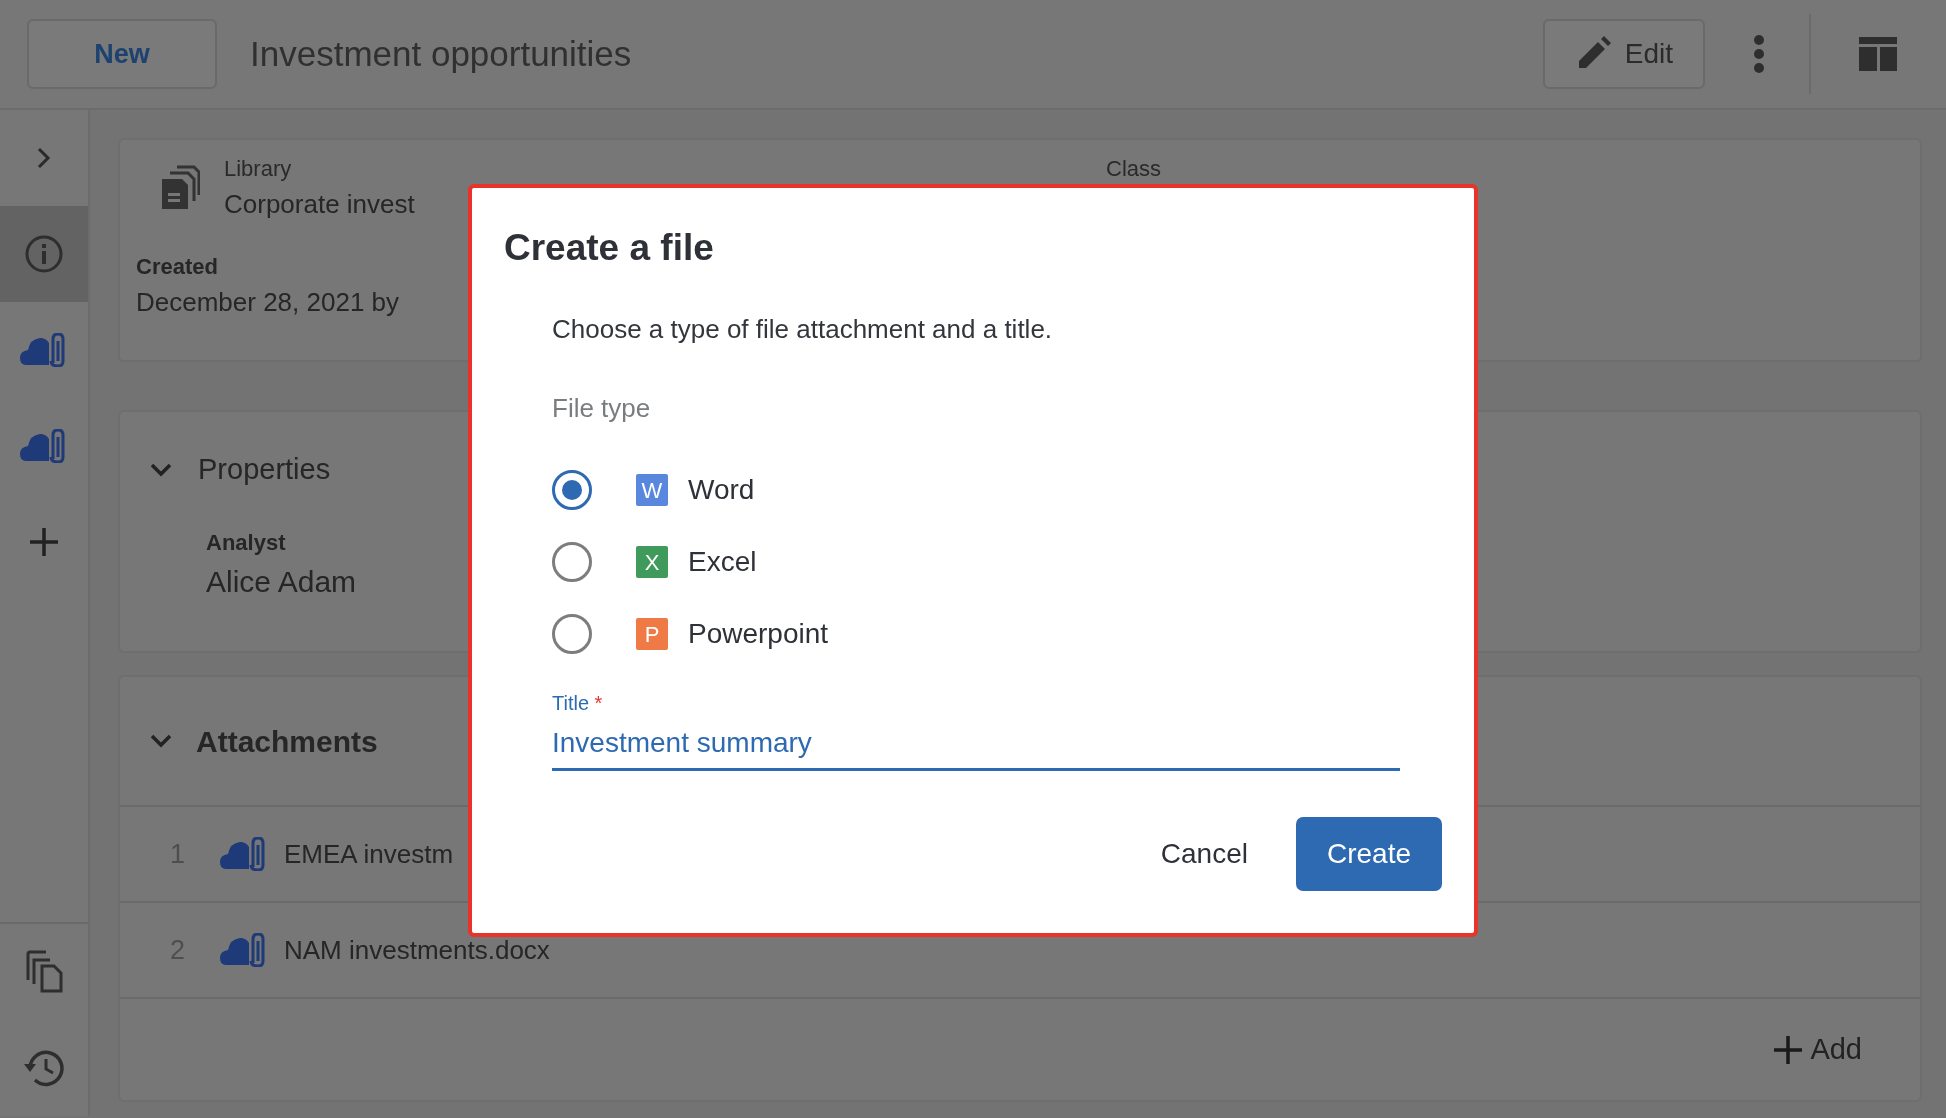 Image resolution: width=1946 pixels, height=1118 pixels. Describe the element at coordinates (369, 854) in the screenshot. I see `file-name: EMEA investm` at that location.